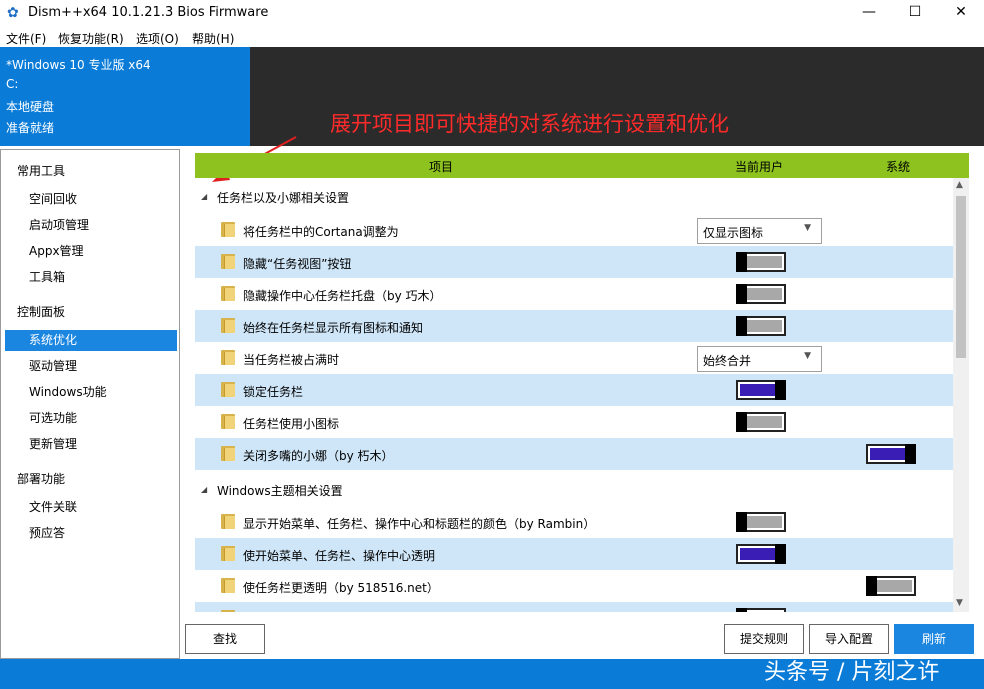 Image resolution: width=984 pixels, height=689 pixels. I want to click on section-windows-theme: ◢ Windows主题相关设置, so click(574, 489).